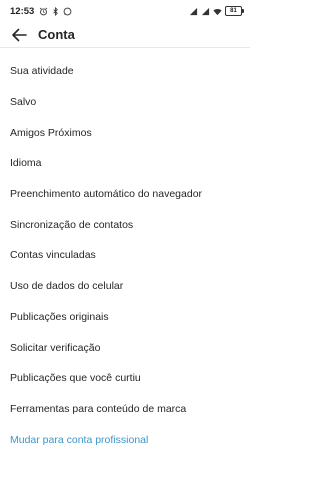 The height and width of the screenshot is (481, 320). What do you see at coordinates (125, 378) in the screenshot?
I see `menu-item-posts-you-liked: Publicações que você curtiu` at bounding box center [125, 378].